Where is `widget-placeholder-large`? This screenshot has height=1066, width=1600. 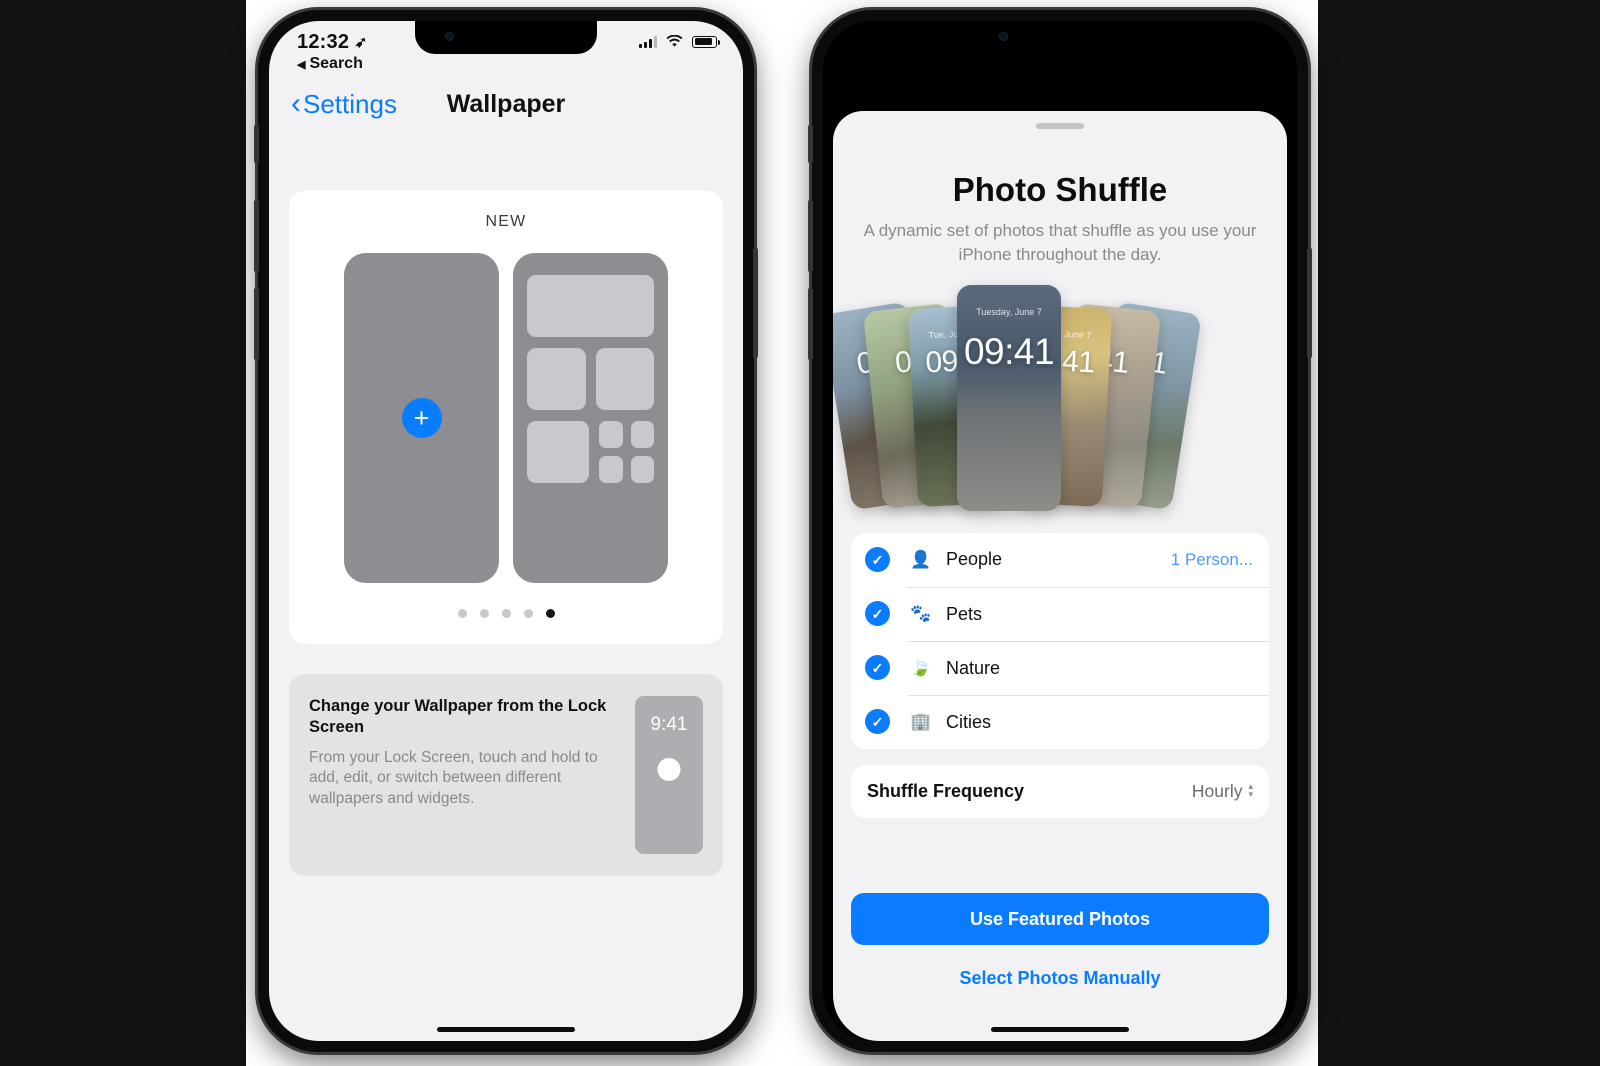
widget-placeholder-large is located at coordinates (590, 306).